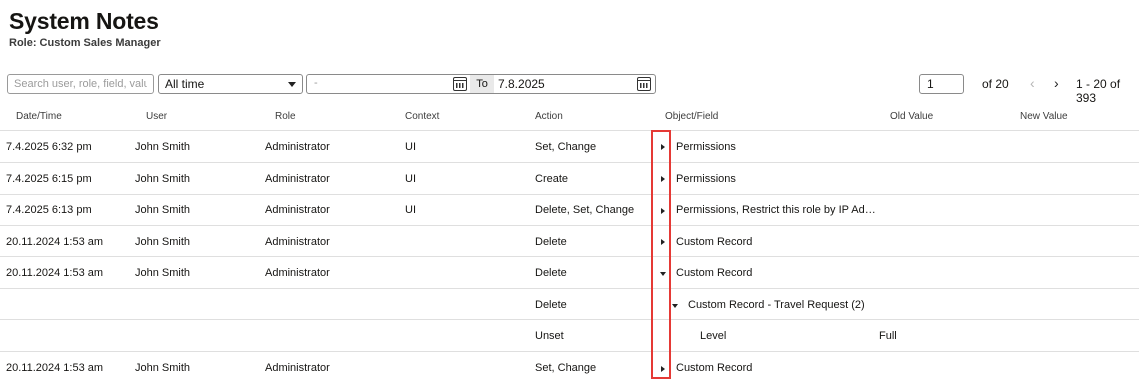 This screenshot has height=382, width=1143. What do you see at coordinates (713, 336) in the screenshot?
I see `object-field-cell: Level` at bounding box center [713, 336].